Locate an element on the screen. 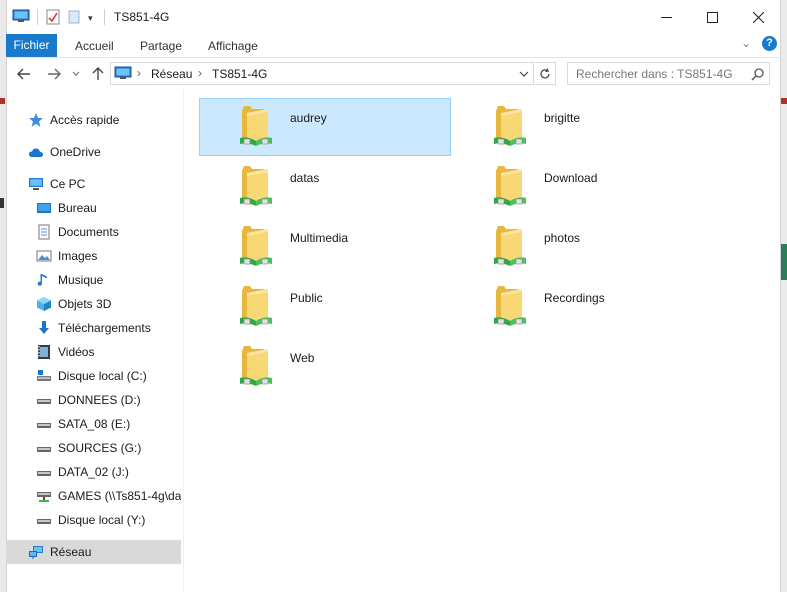 The height and width of the screenshot is (592, 787). sidebar-item-data-02-j: DATA_02 (J:) is located at coordinates (93, 472).